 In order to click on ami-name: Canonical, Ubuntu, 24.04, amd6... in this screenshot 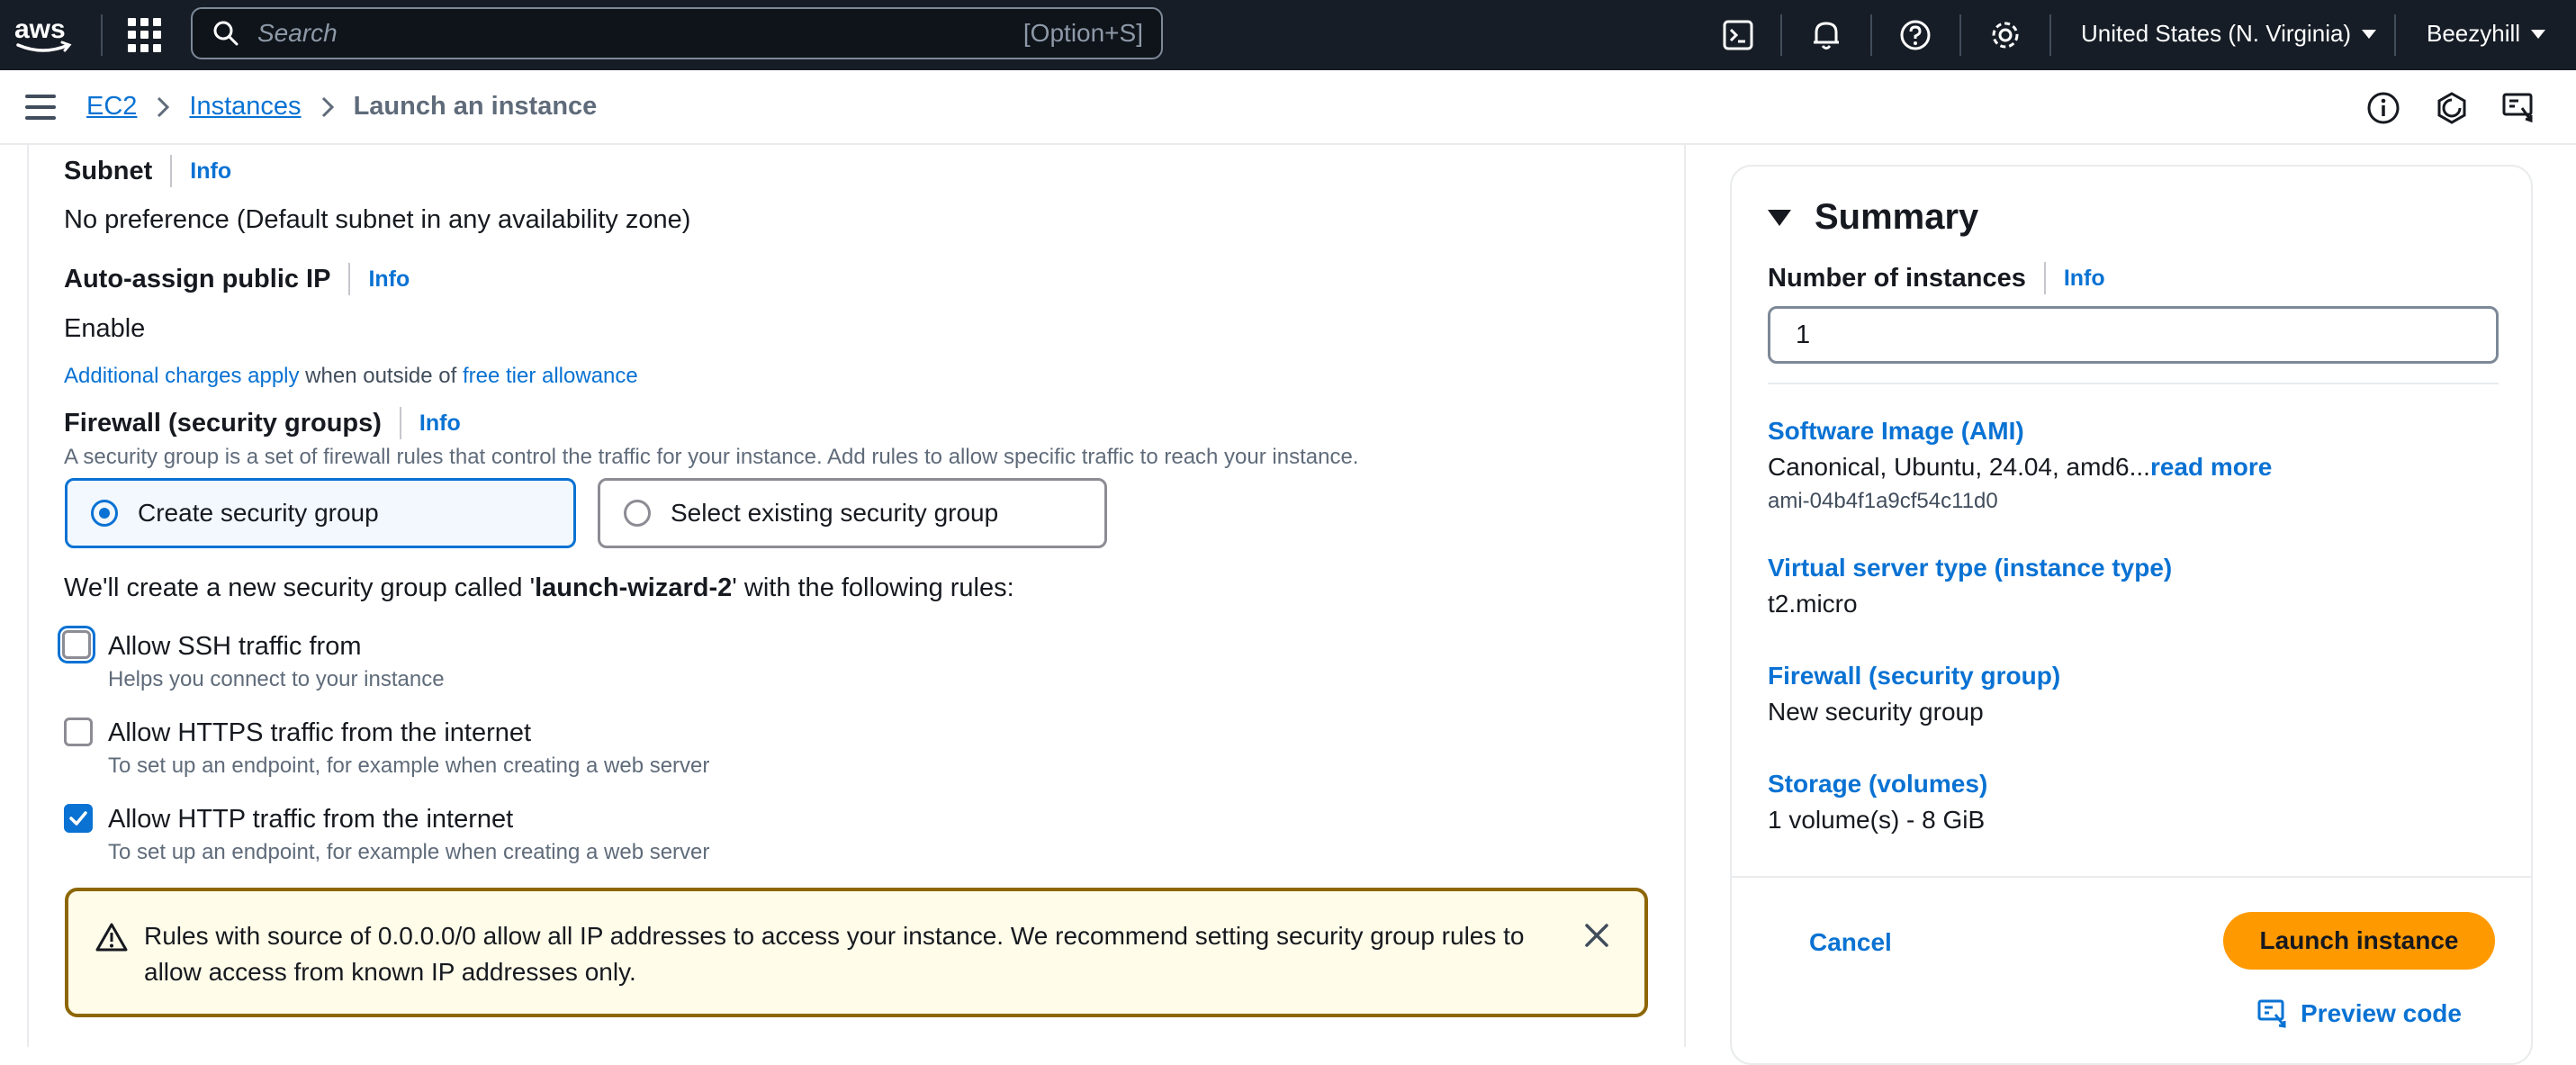, I will do `click(1959, 467)`.